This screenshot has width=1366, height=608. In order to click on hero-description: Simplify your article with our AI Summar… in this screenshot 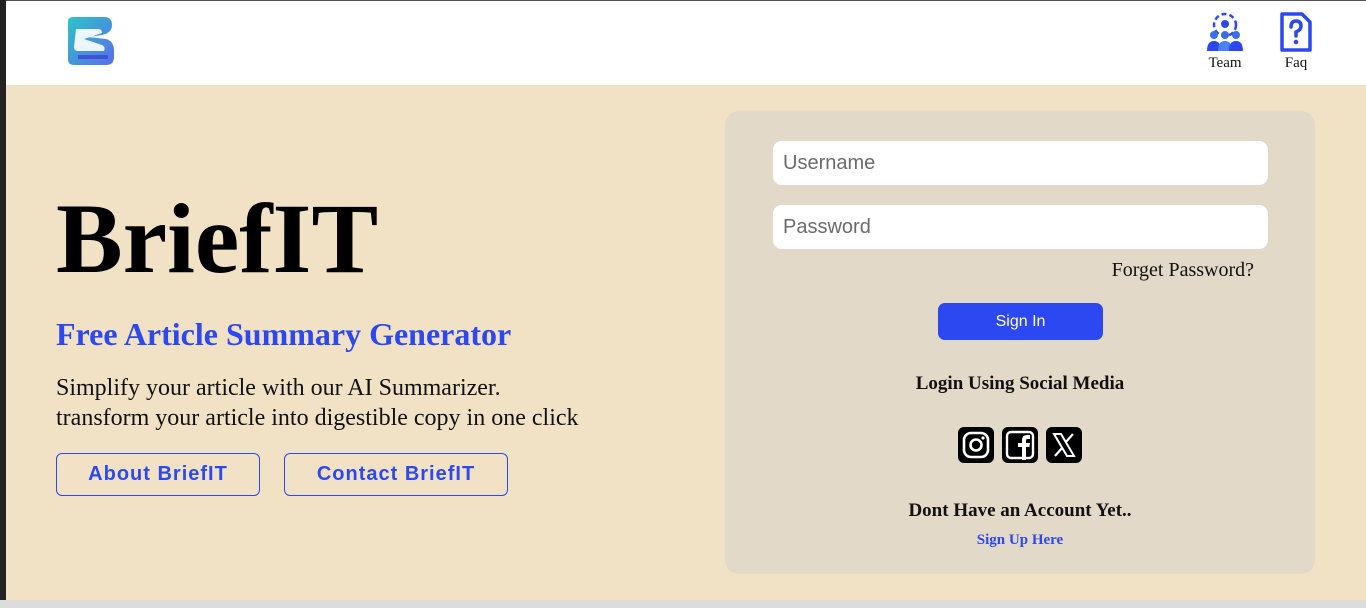, I will do `click(317, 403)`.